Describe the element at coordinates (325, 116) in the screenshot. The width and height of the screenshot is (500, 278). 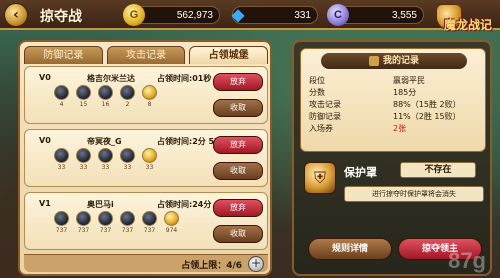
I see `record-label: 防御记录` at that location.